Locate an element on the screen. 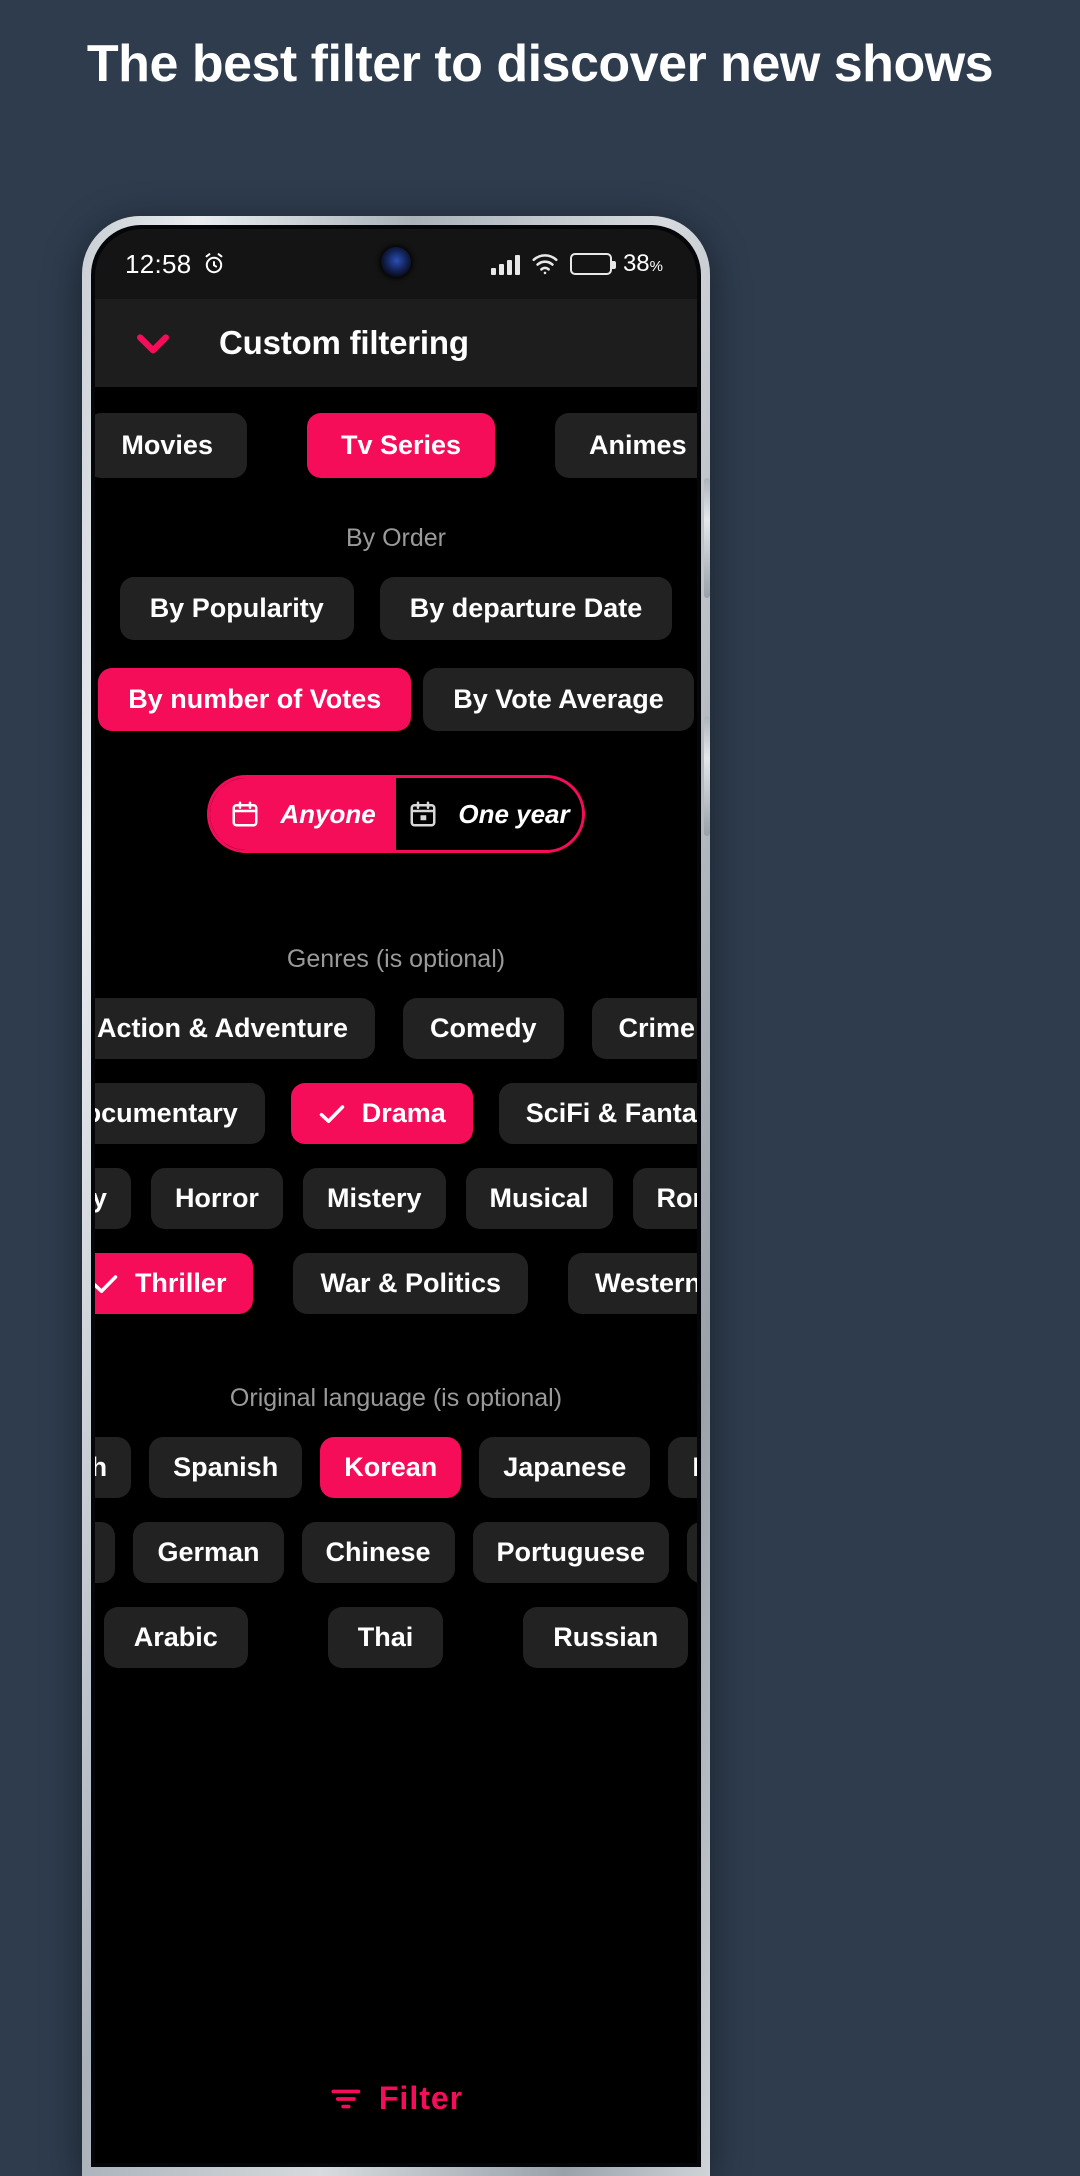  genre-scifi-fantasy: SciFi & Fantasy is located at coordinates (597, 1113).